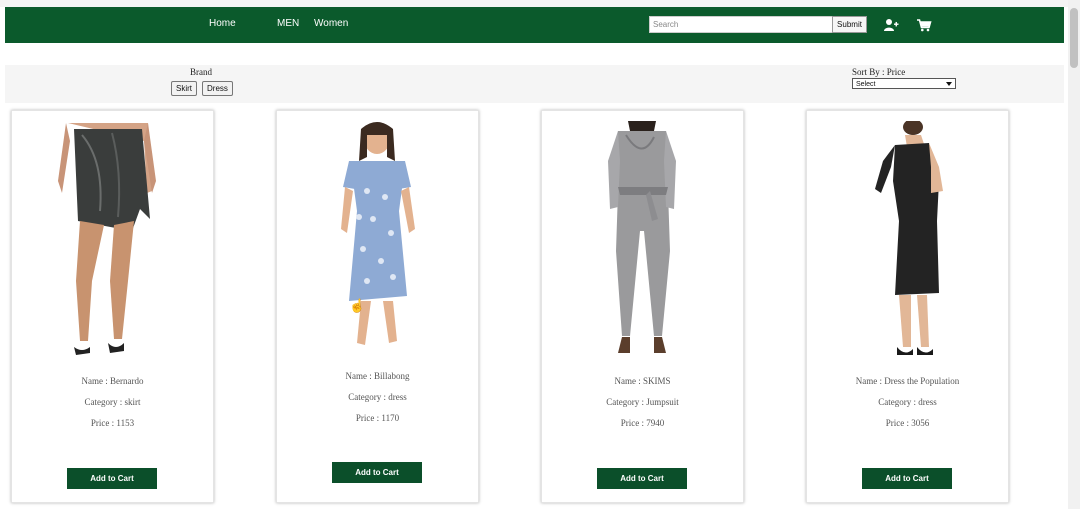 This screenshot has height=509, width=1080. Describe the element at coordinates (642, 381) in the screenshot. I see `product-name: Name : SKIMS` at that location.